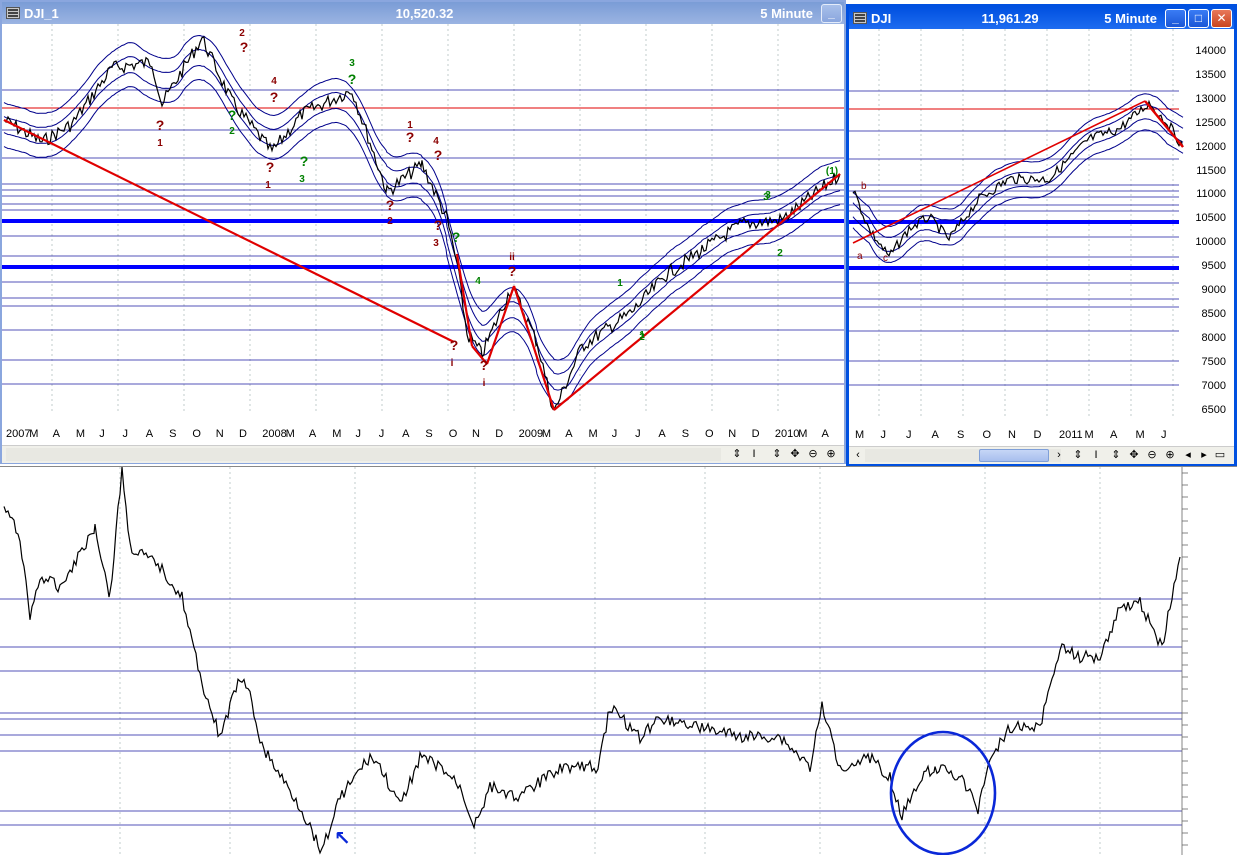 The width and height of the screenshot is (1237, 855). Describe the element at coordinates (1204, 455) in the screenshot. I see `page-right-icon: ▸` at that location.